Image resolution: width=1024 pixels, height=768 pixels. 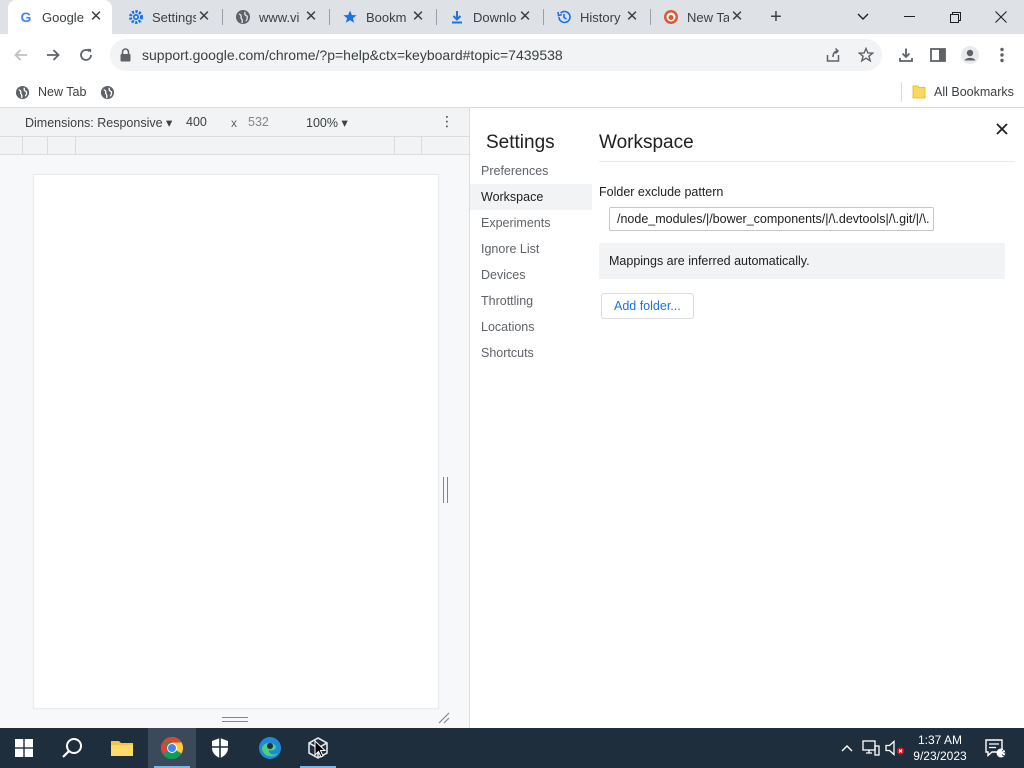 I want to click on device-options-icon: ⋮, so click(x=447, y=121).